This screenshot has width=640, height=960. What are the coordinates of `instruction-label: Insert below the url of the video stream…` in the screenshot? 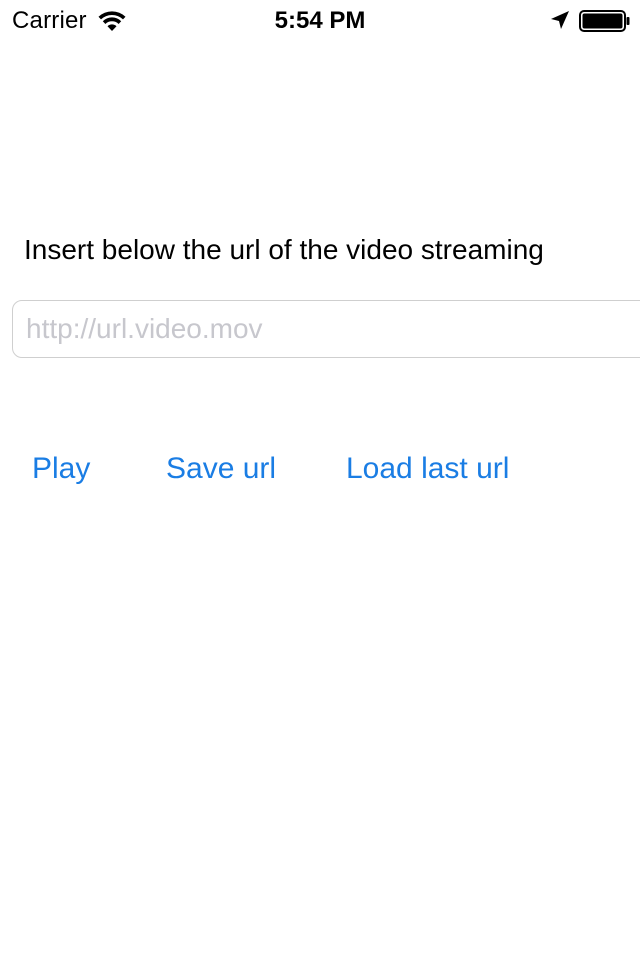 It's located at (284, 249).